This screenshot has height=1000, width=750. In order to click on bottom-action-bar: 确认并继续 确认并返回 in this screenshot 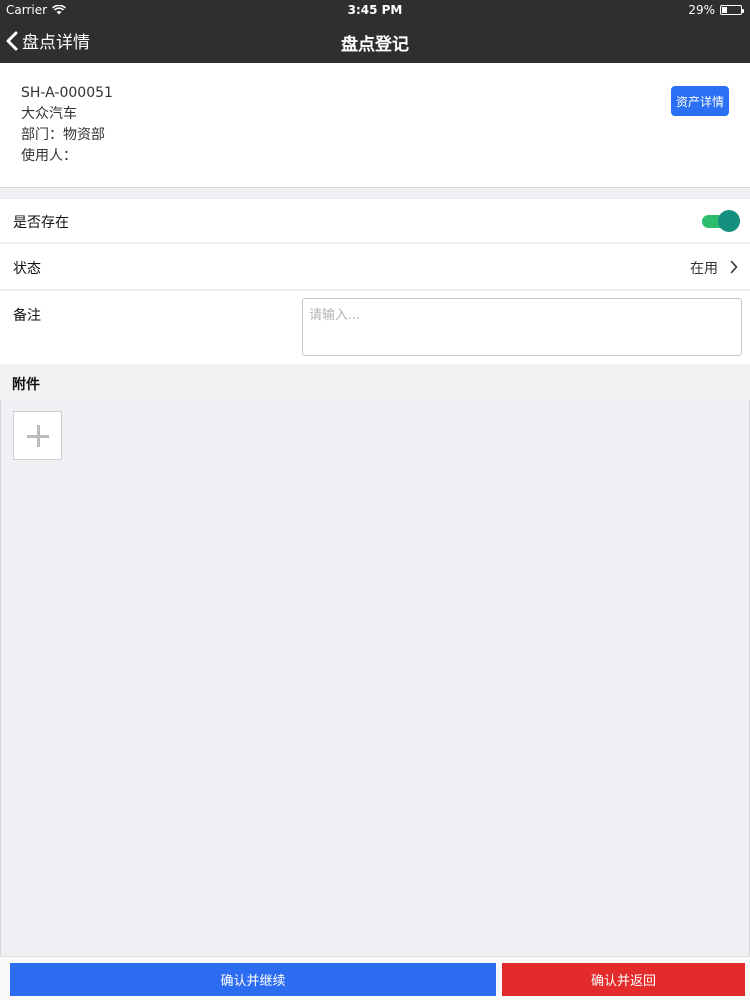, I will do `click(375, 978)`.